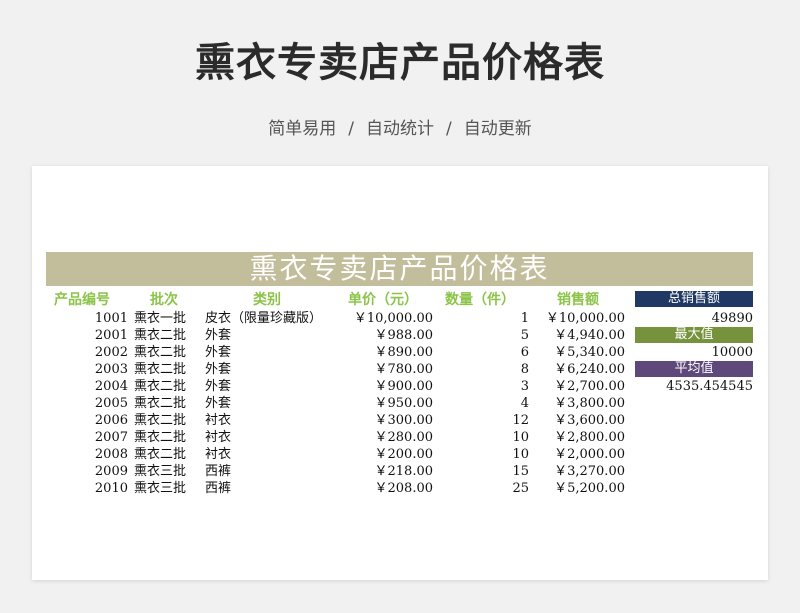 The height and width of the screenshot is (613, 800). I want to click on tag-easy: 简单易用, so click(302, 129).